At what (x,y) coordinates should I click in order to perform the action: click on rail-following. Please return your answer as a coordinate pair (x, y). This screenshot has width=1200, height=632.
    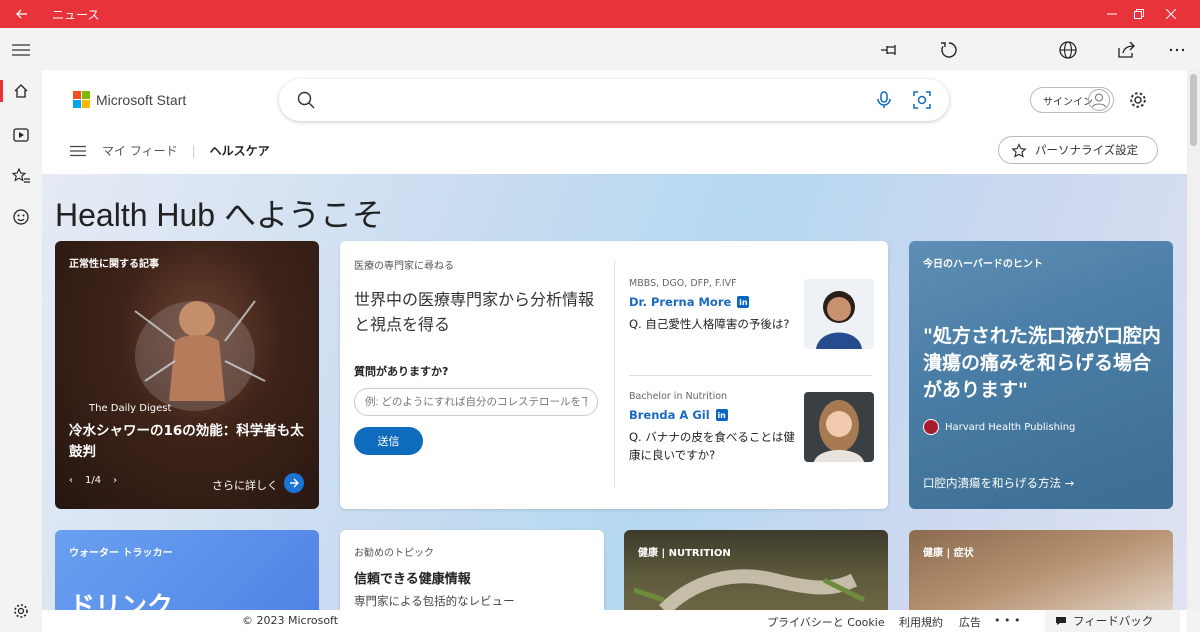
    Looking at the image, I should click on (21, 176).